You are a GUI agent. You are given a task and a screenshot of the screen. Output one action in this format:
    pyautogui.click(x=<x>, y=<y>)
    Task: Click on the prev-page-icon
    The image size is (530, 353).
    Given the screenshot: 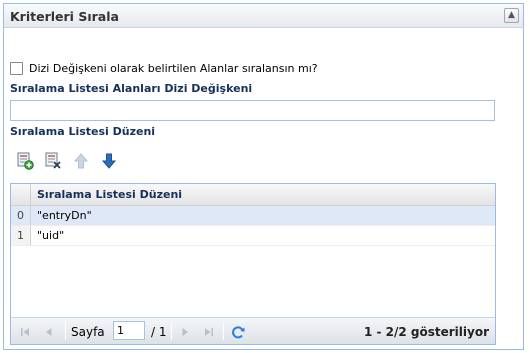 What is the action you would take?
    pyautogui.click(x=49, y=332)
    